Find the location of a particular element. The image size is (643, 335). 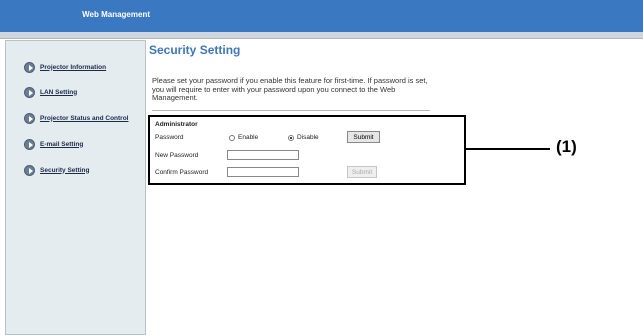

disable-label: Disable is located at coordinates (308, 137).